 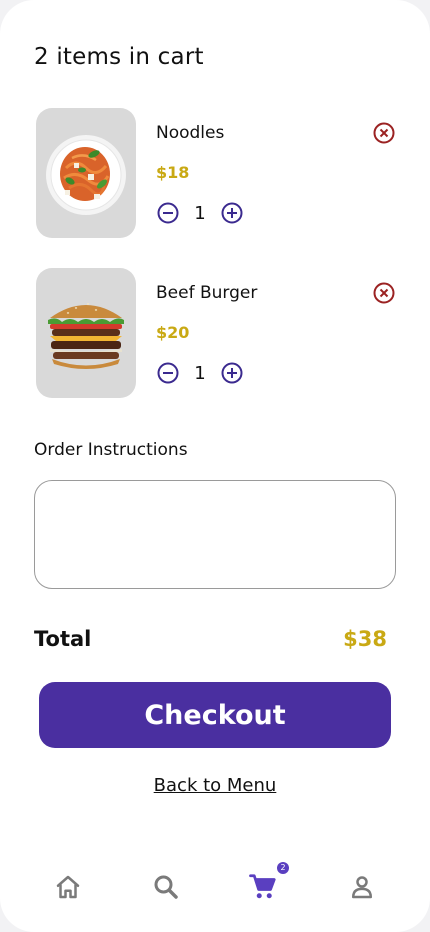 I want to click on back-to-menu-link: Back to Menu, so click(x=215, y=785).